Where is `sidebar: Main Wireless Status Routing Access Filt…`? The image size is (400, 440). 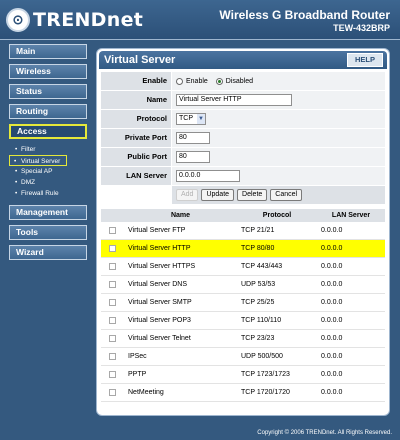
sidebar: Main Wireless Status Routing Access Filt… is located at coordinates (48, 154).